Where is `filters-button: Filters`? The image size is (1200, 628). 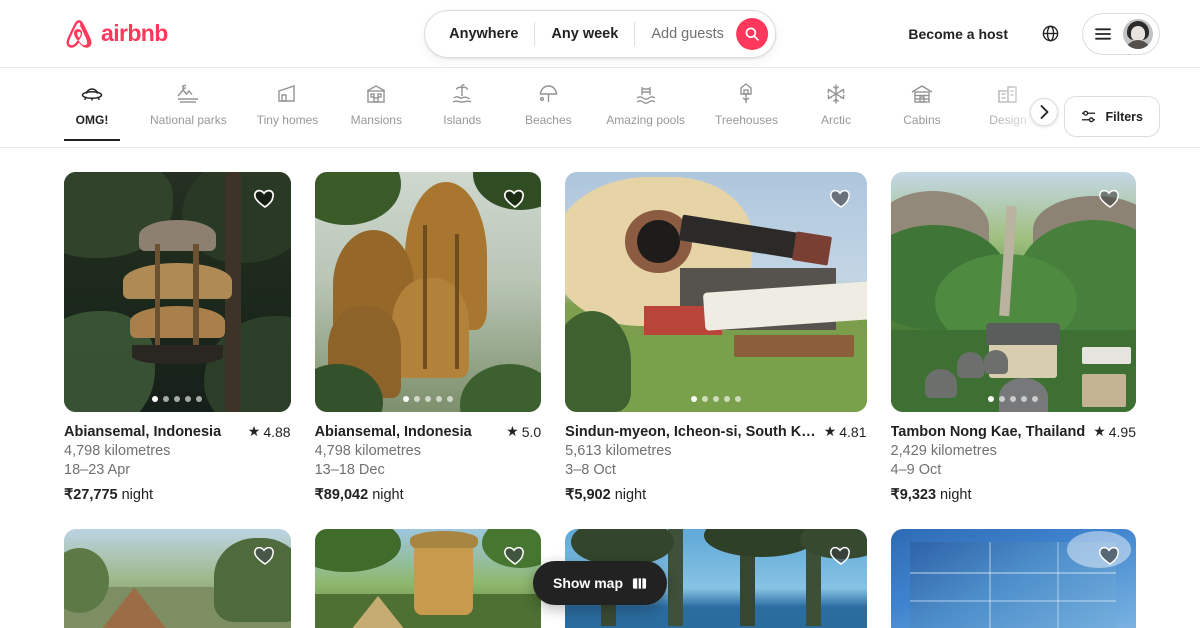
filters-button: Filters is located at coordinates (1112, 116).